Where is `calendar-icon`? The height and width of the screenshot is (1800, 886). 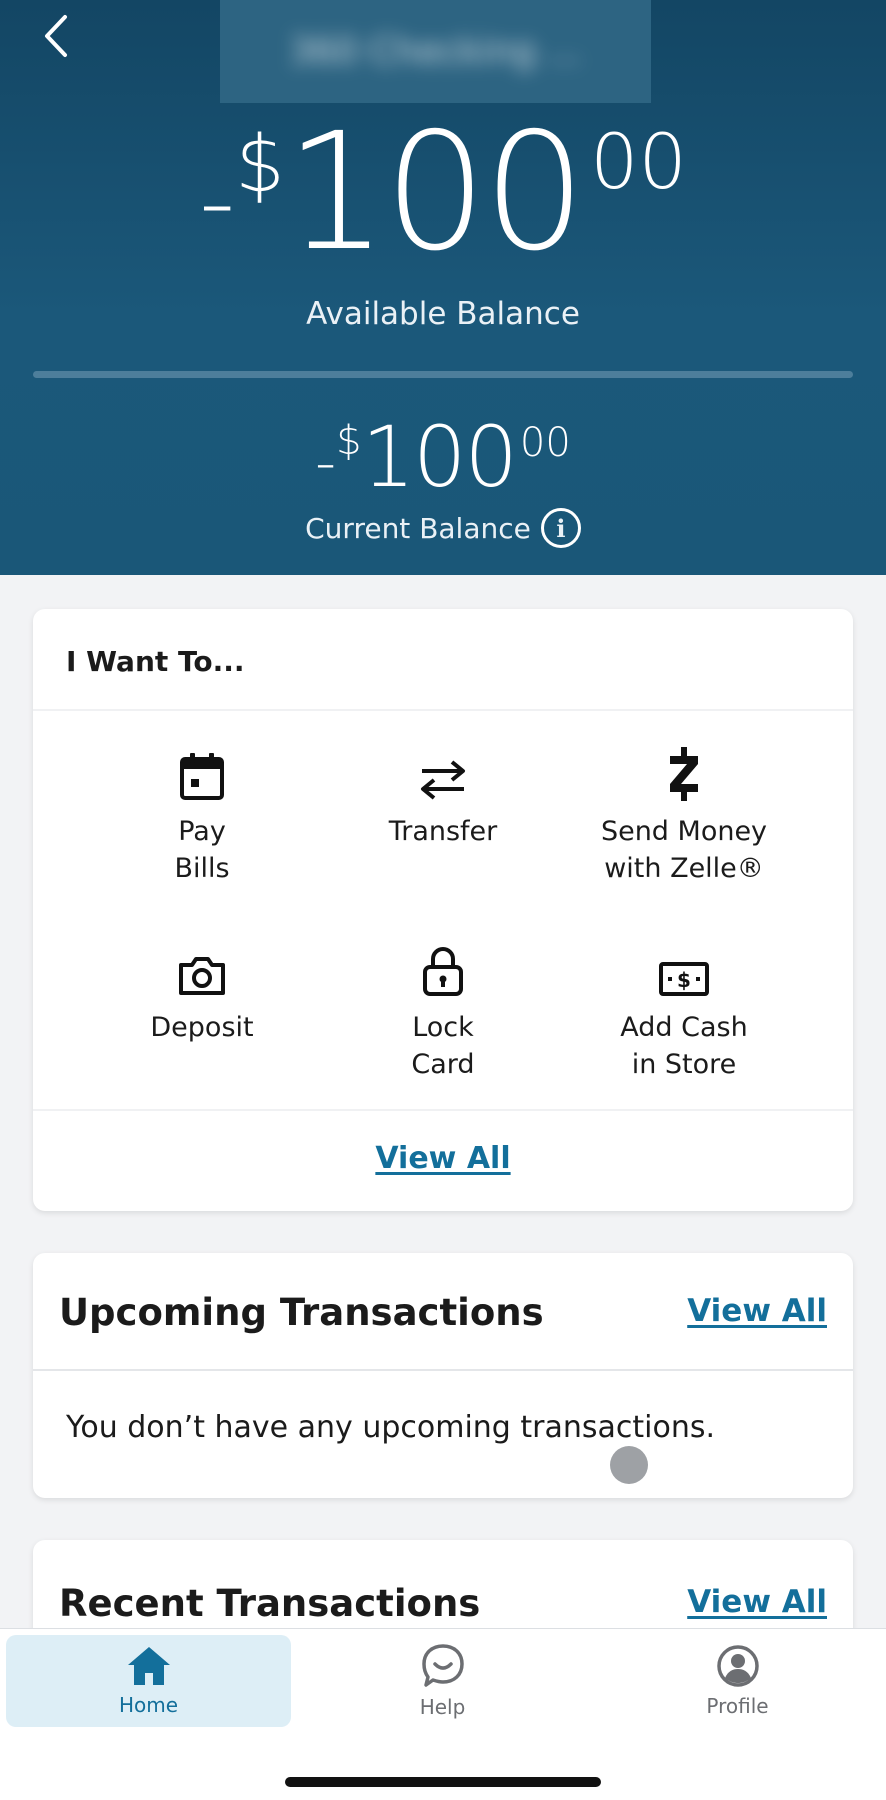
calendar-icon is located at coordinates (202, 776).